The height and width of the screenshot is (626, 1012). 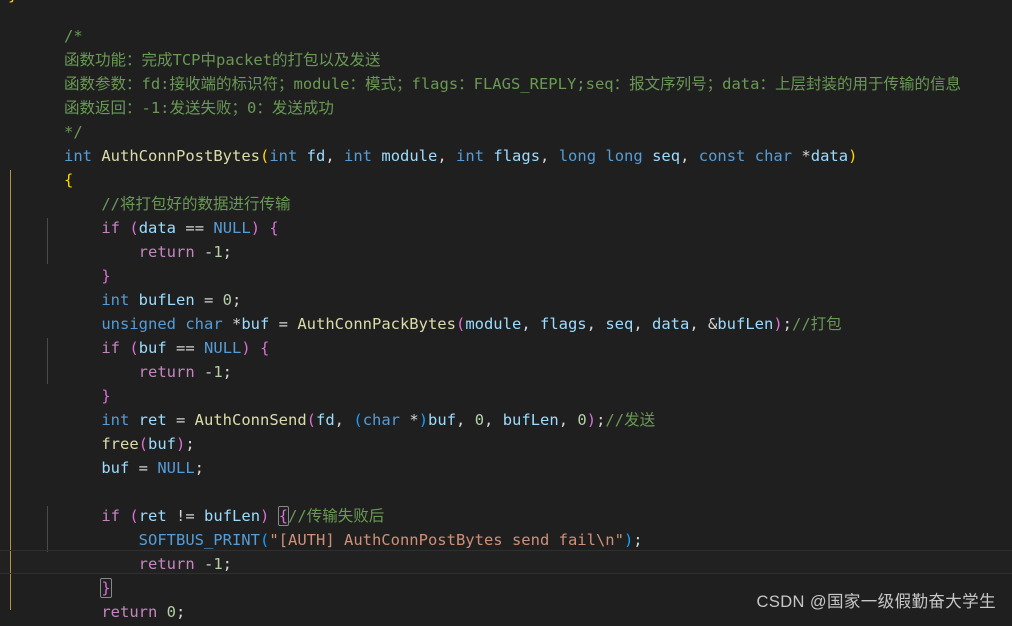 What do you see at coordinates (36, 166) in the screenshot?
I see `code-line: {` at bounding box center [36, 166].